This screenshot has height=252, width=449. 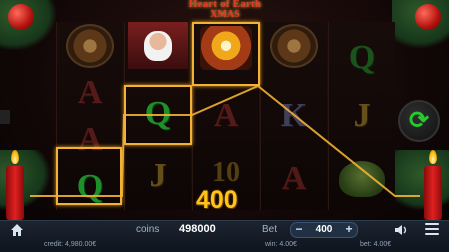 I want to click on refresh-icon: ⟳, so click(x=419, y=120).